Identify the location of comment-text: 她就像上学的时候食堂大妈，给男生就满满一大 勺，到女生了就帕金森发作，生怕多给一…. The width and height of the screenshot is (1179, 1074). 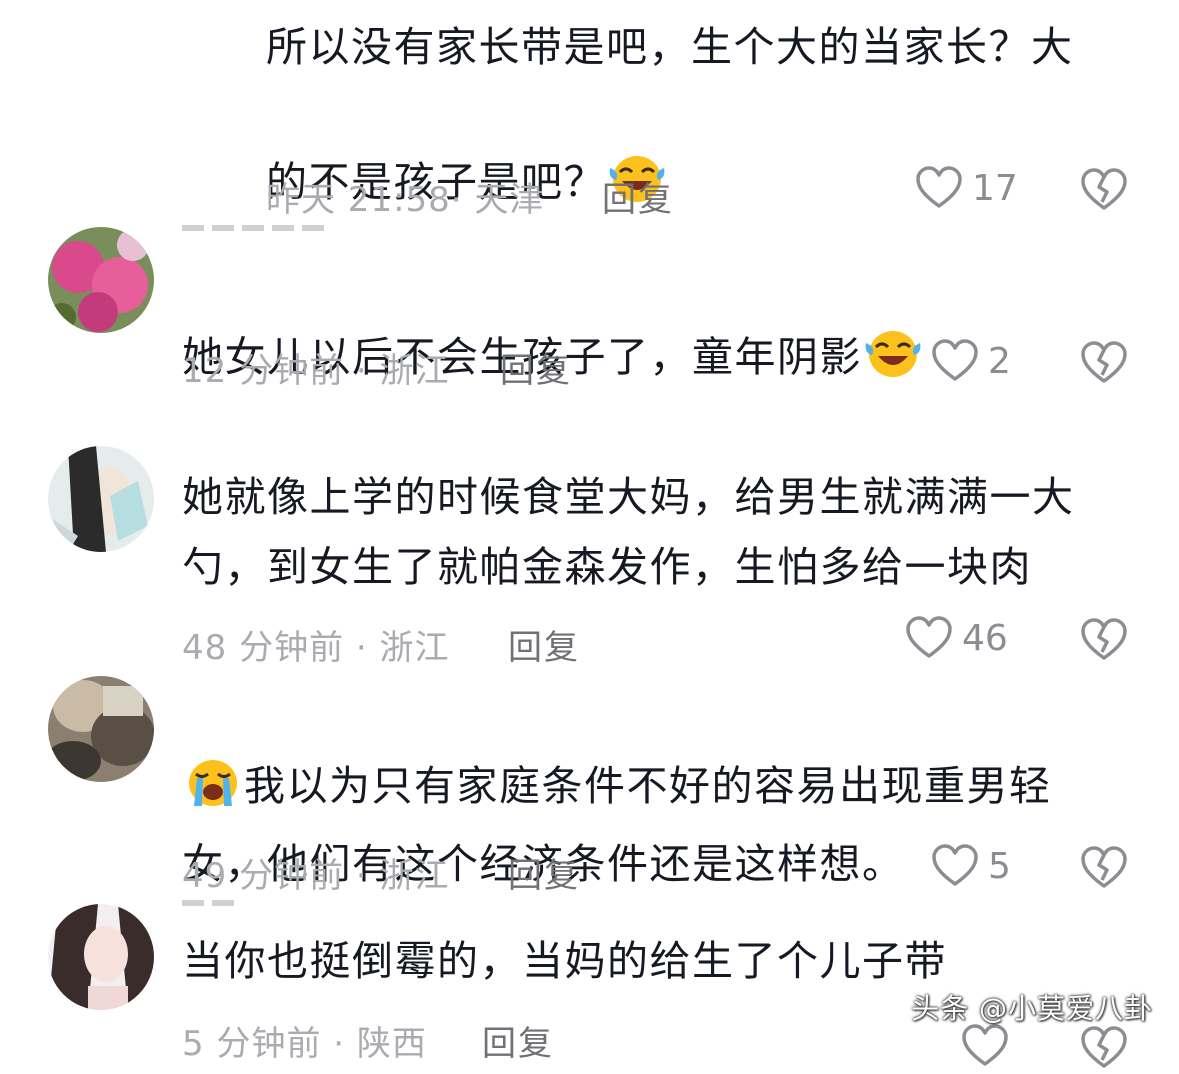
(628, 532).